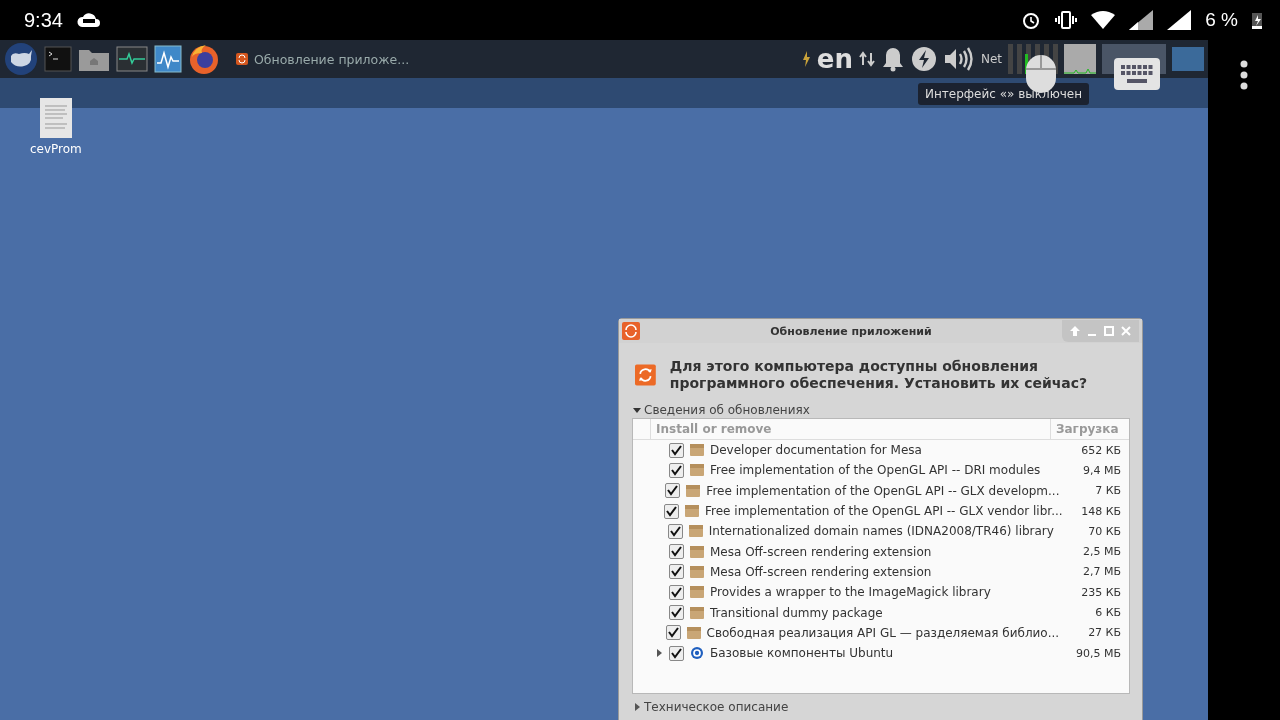  What do you see at coordinates (866, 59) in the screenshot?
I see `arrows-icon` at bounding box center [866, 59].